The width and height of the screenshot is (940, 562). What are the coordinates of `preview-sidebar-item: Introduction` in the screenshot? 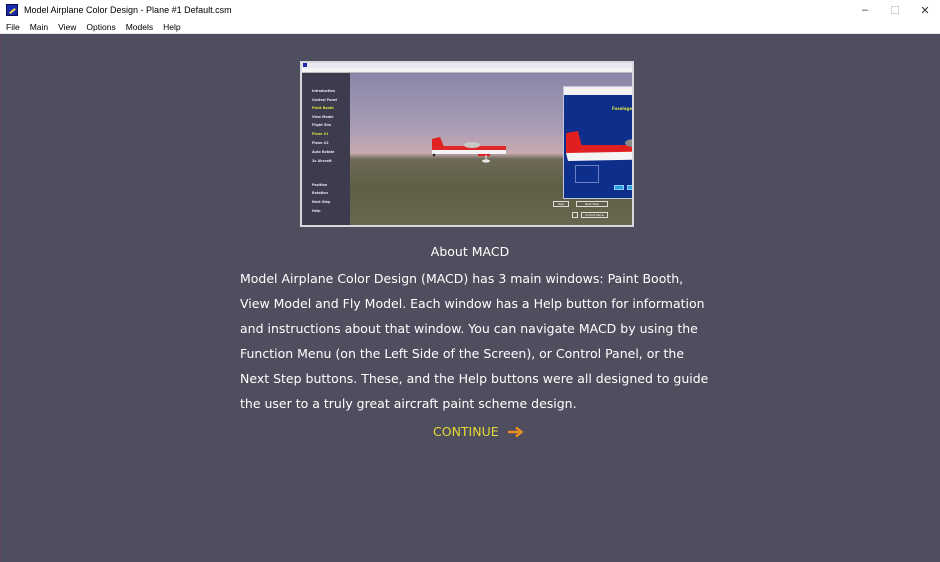 It's located at (324, 91).